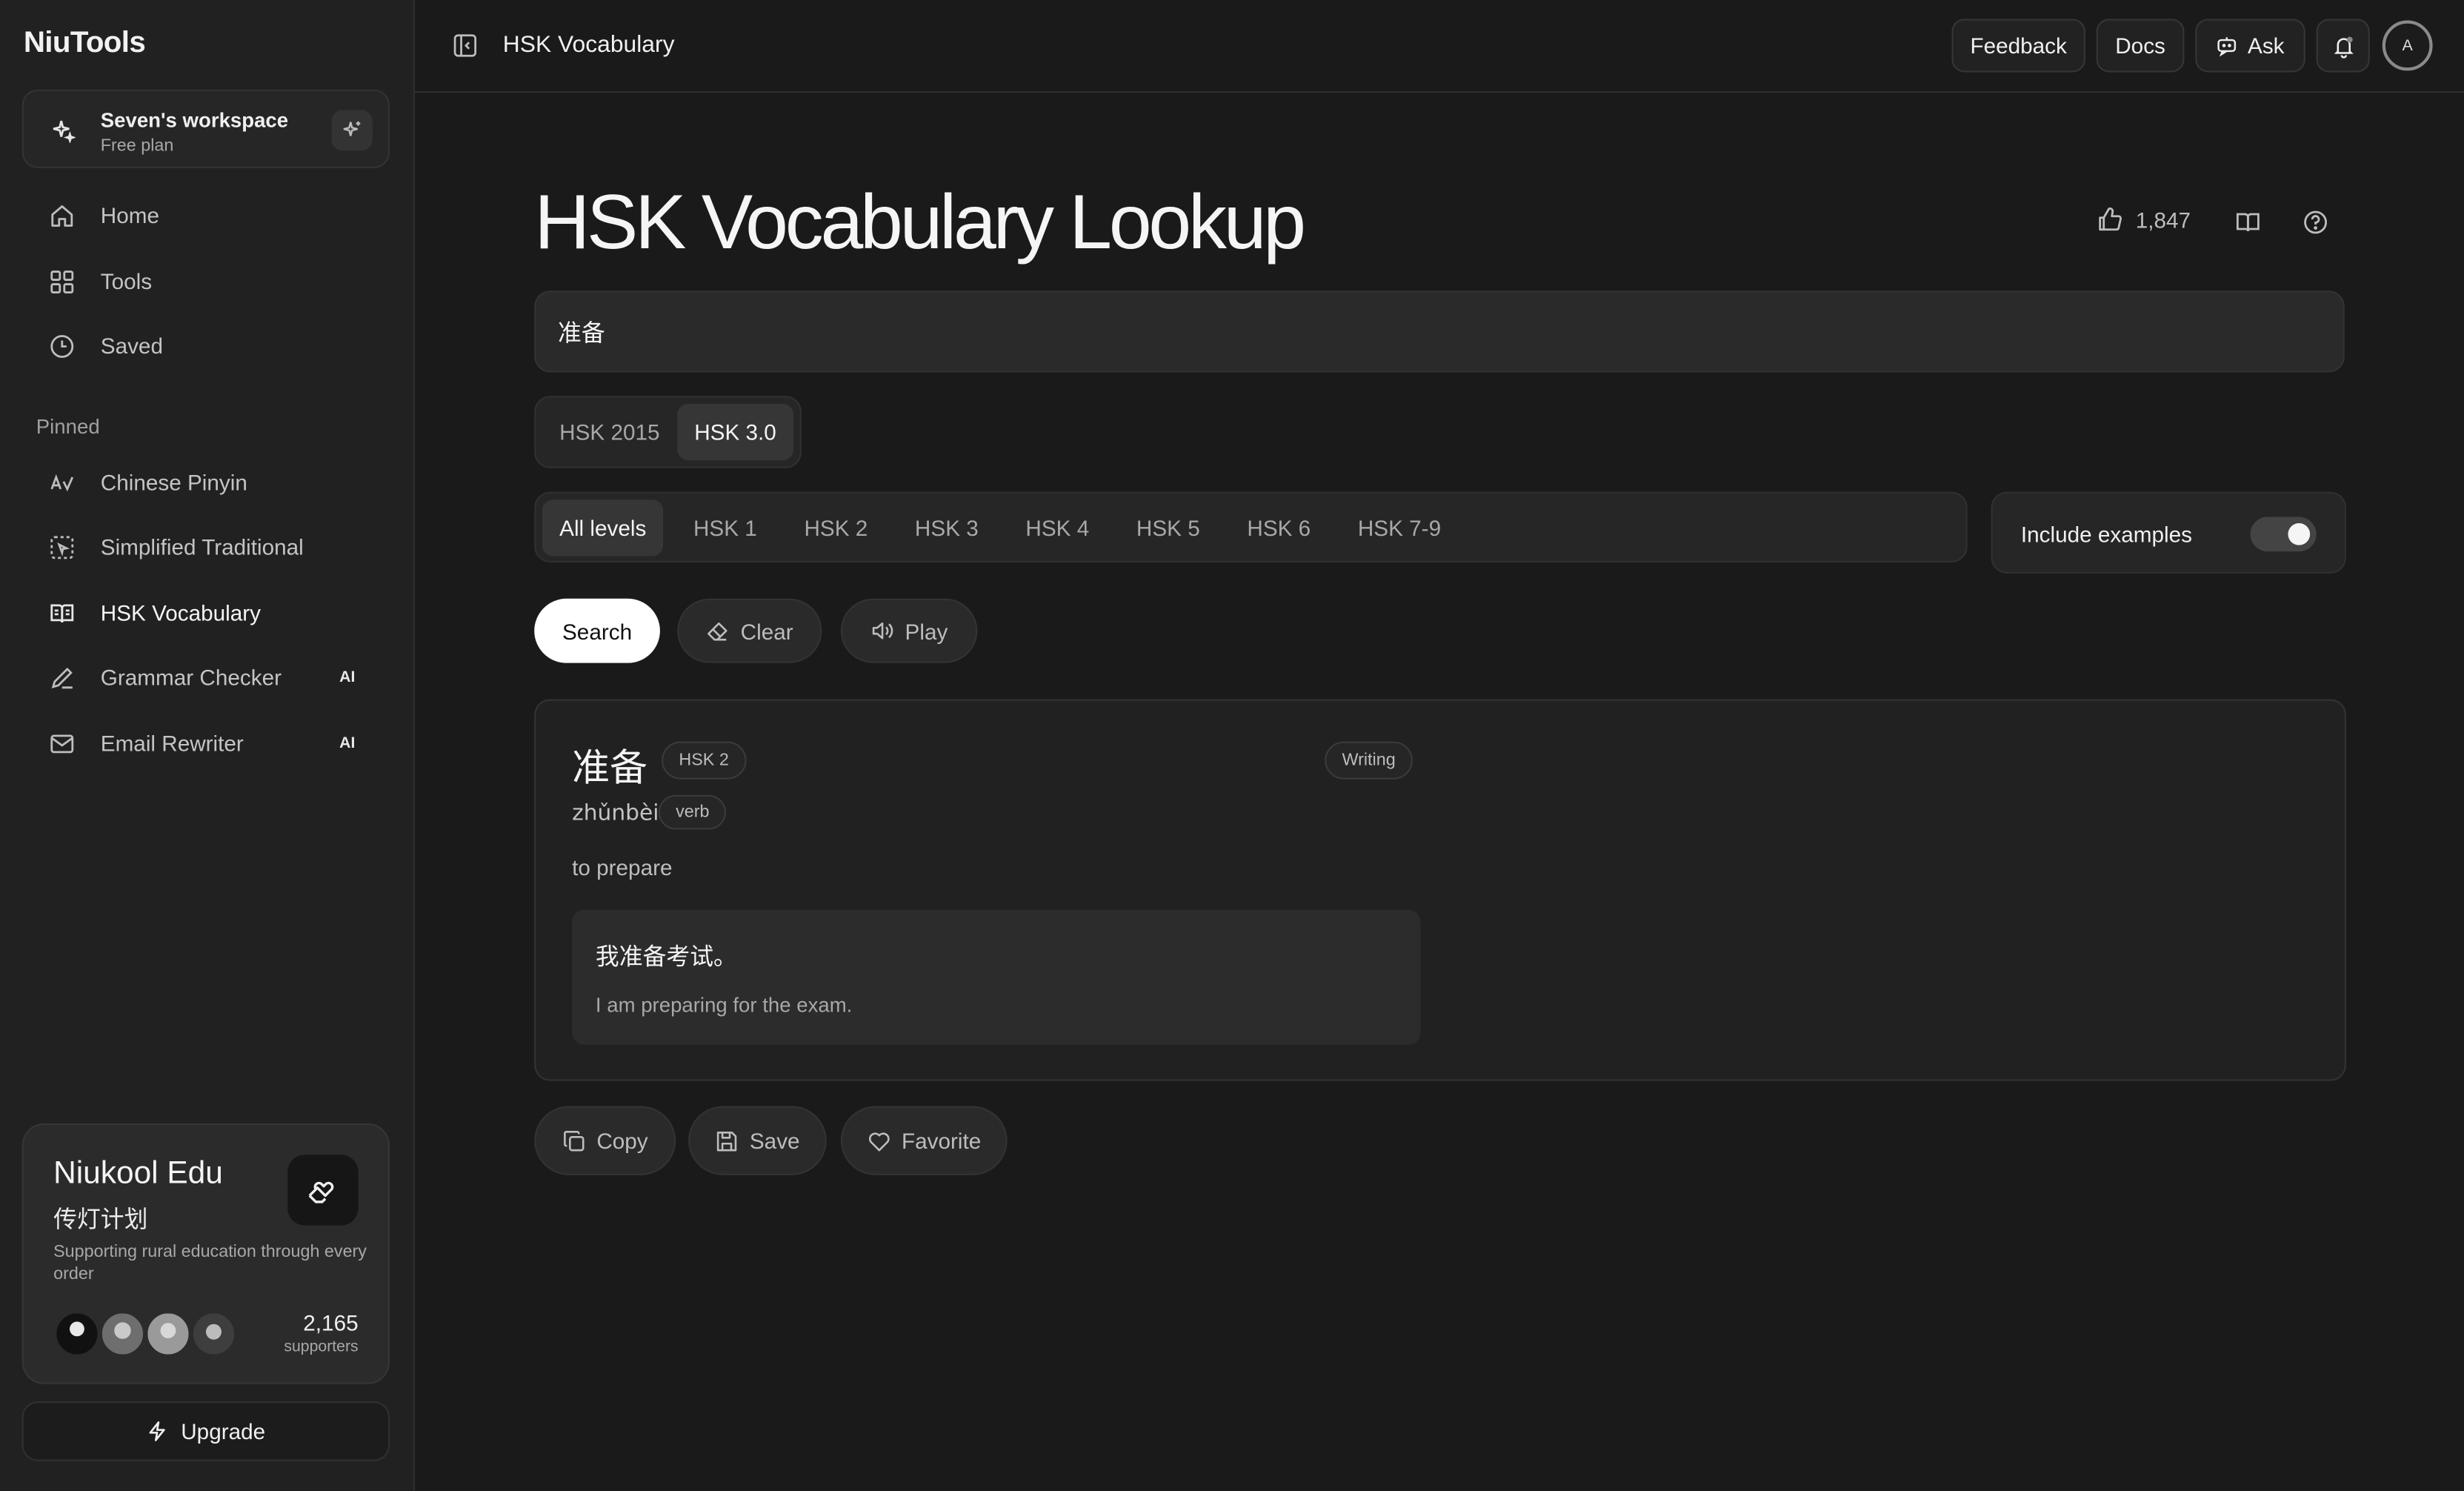  What do you see at coordinates (62, 677) in the screenshot?
I see `pen-icon` at bounding box center [62, 677].